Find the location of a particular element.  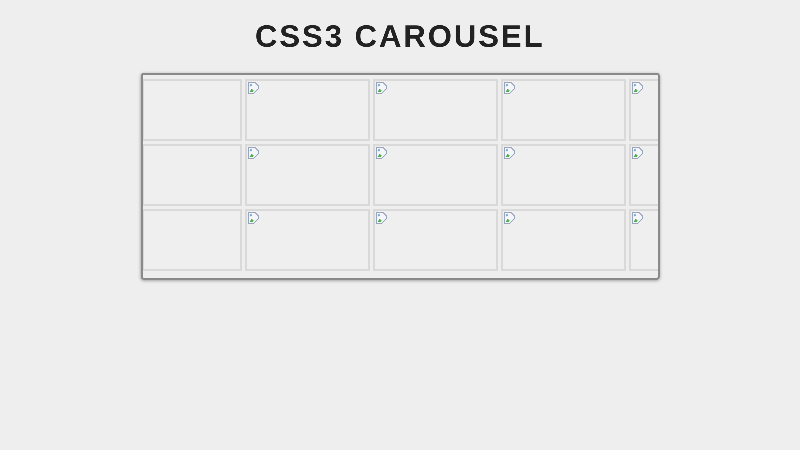

page-title: CSS3 CAROUSEL is located at coordinates (400, 37).